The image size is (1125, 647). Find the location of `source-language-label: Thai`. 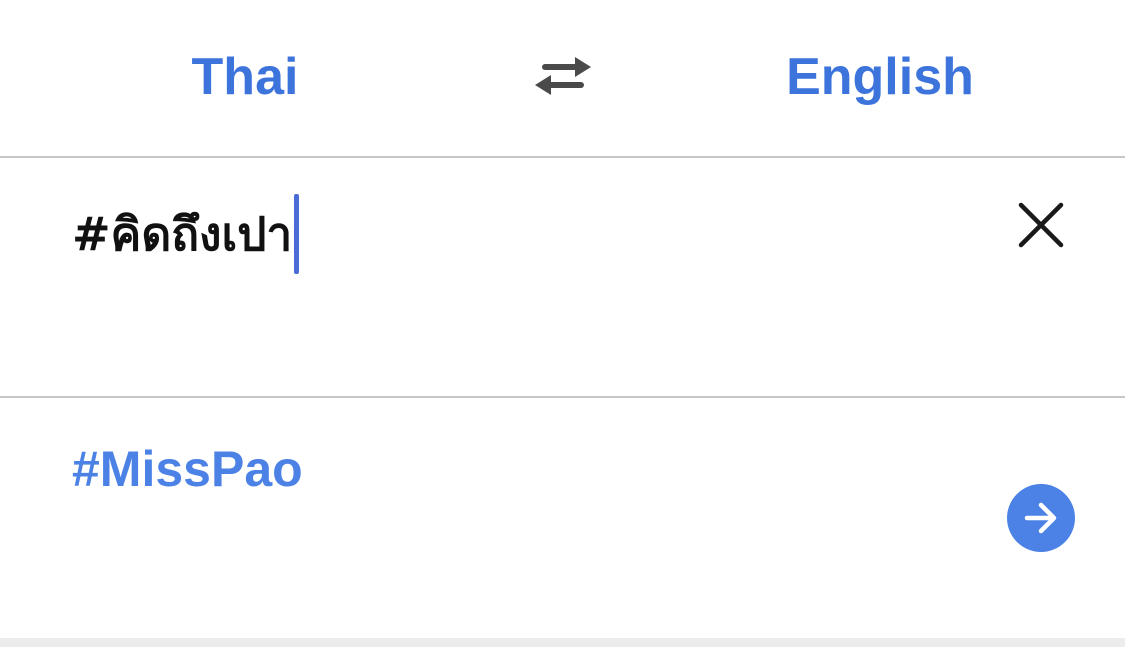

source-language-label: Thai is located at coordinates (245, 77).